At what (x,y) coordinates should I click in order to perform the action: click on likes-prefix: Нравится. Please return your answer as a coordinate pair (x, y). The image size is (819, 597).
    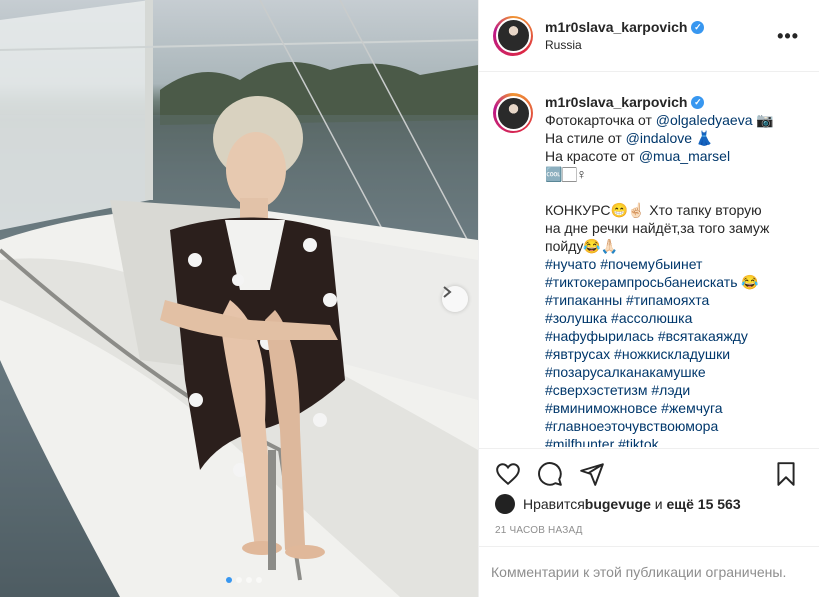
    Looking at the image, I should click on (554, 504).